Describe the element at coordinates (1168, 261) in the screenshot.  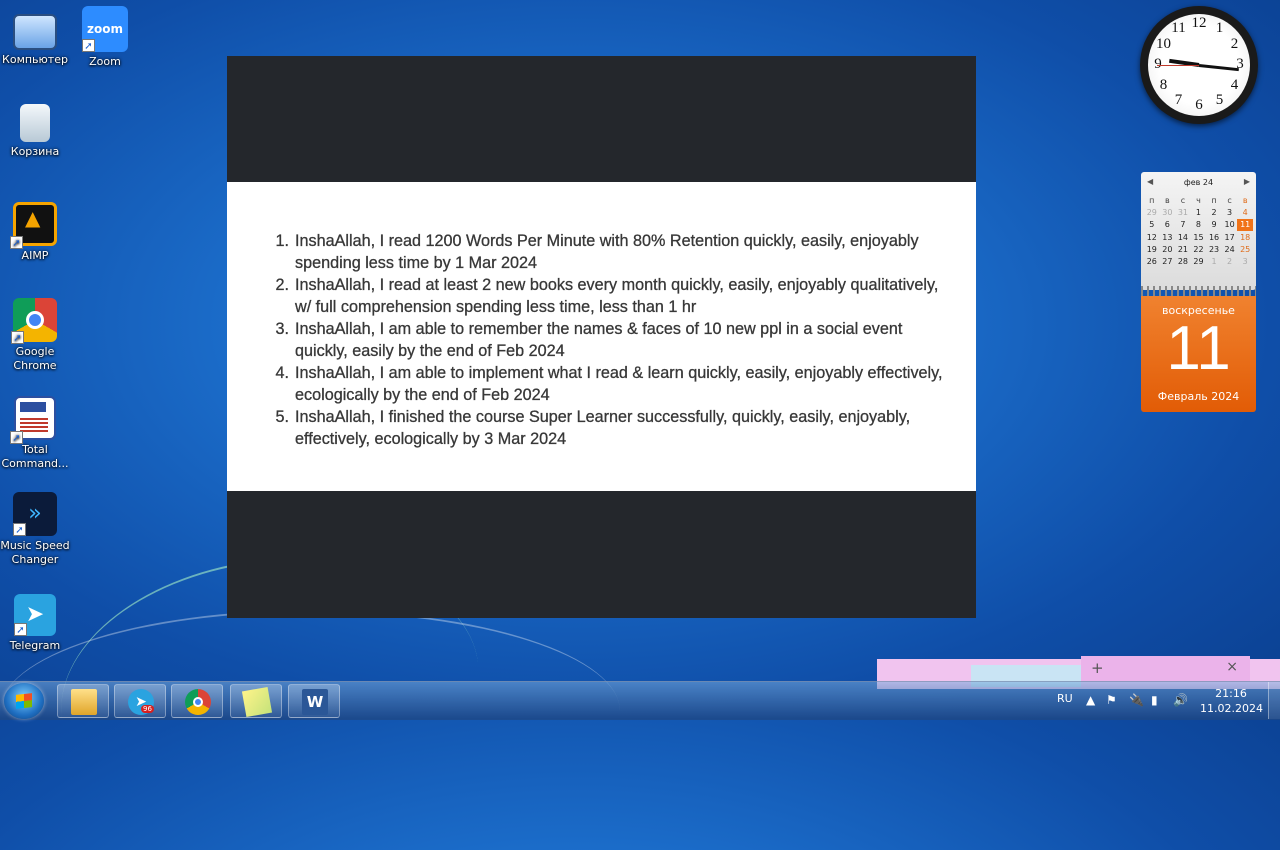
I see `calendar-day-cell: 27` at that location.